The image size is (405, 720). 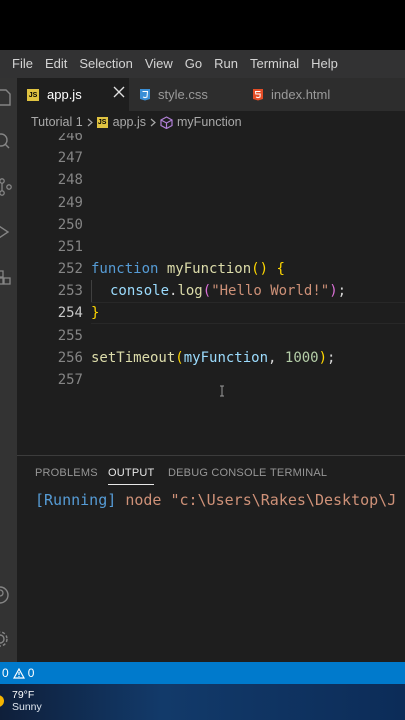 I want to click on menu-terminal: Terminal, so click(x=274, y=64).